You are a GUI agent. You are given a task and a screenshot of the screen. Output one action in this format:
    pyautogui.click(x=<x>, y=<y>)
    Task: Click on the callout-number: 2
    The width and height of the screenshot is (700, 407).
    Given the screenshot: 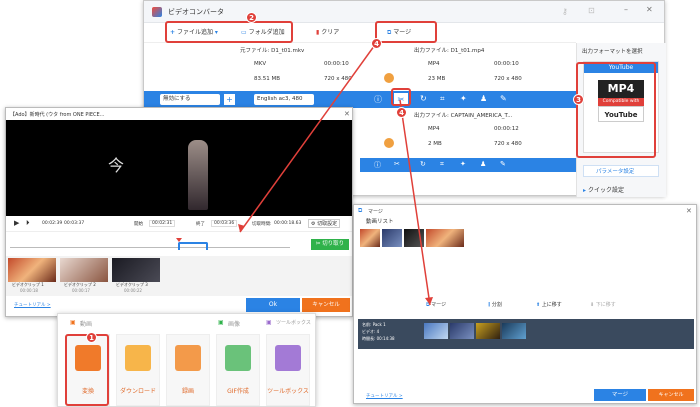 What is the action you would take?
    pyautogui.click(x=251, y=17)
    